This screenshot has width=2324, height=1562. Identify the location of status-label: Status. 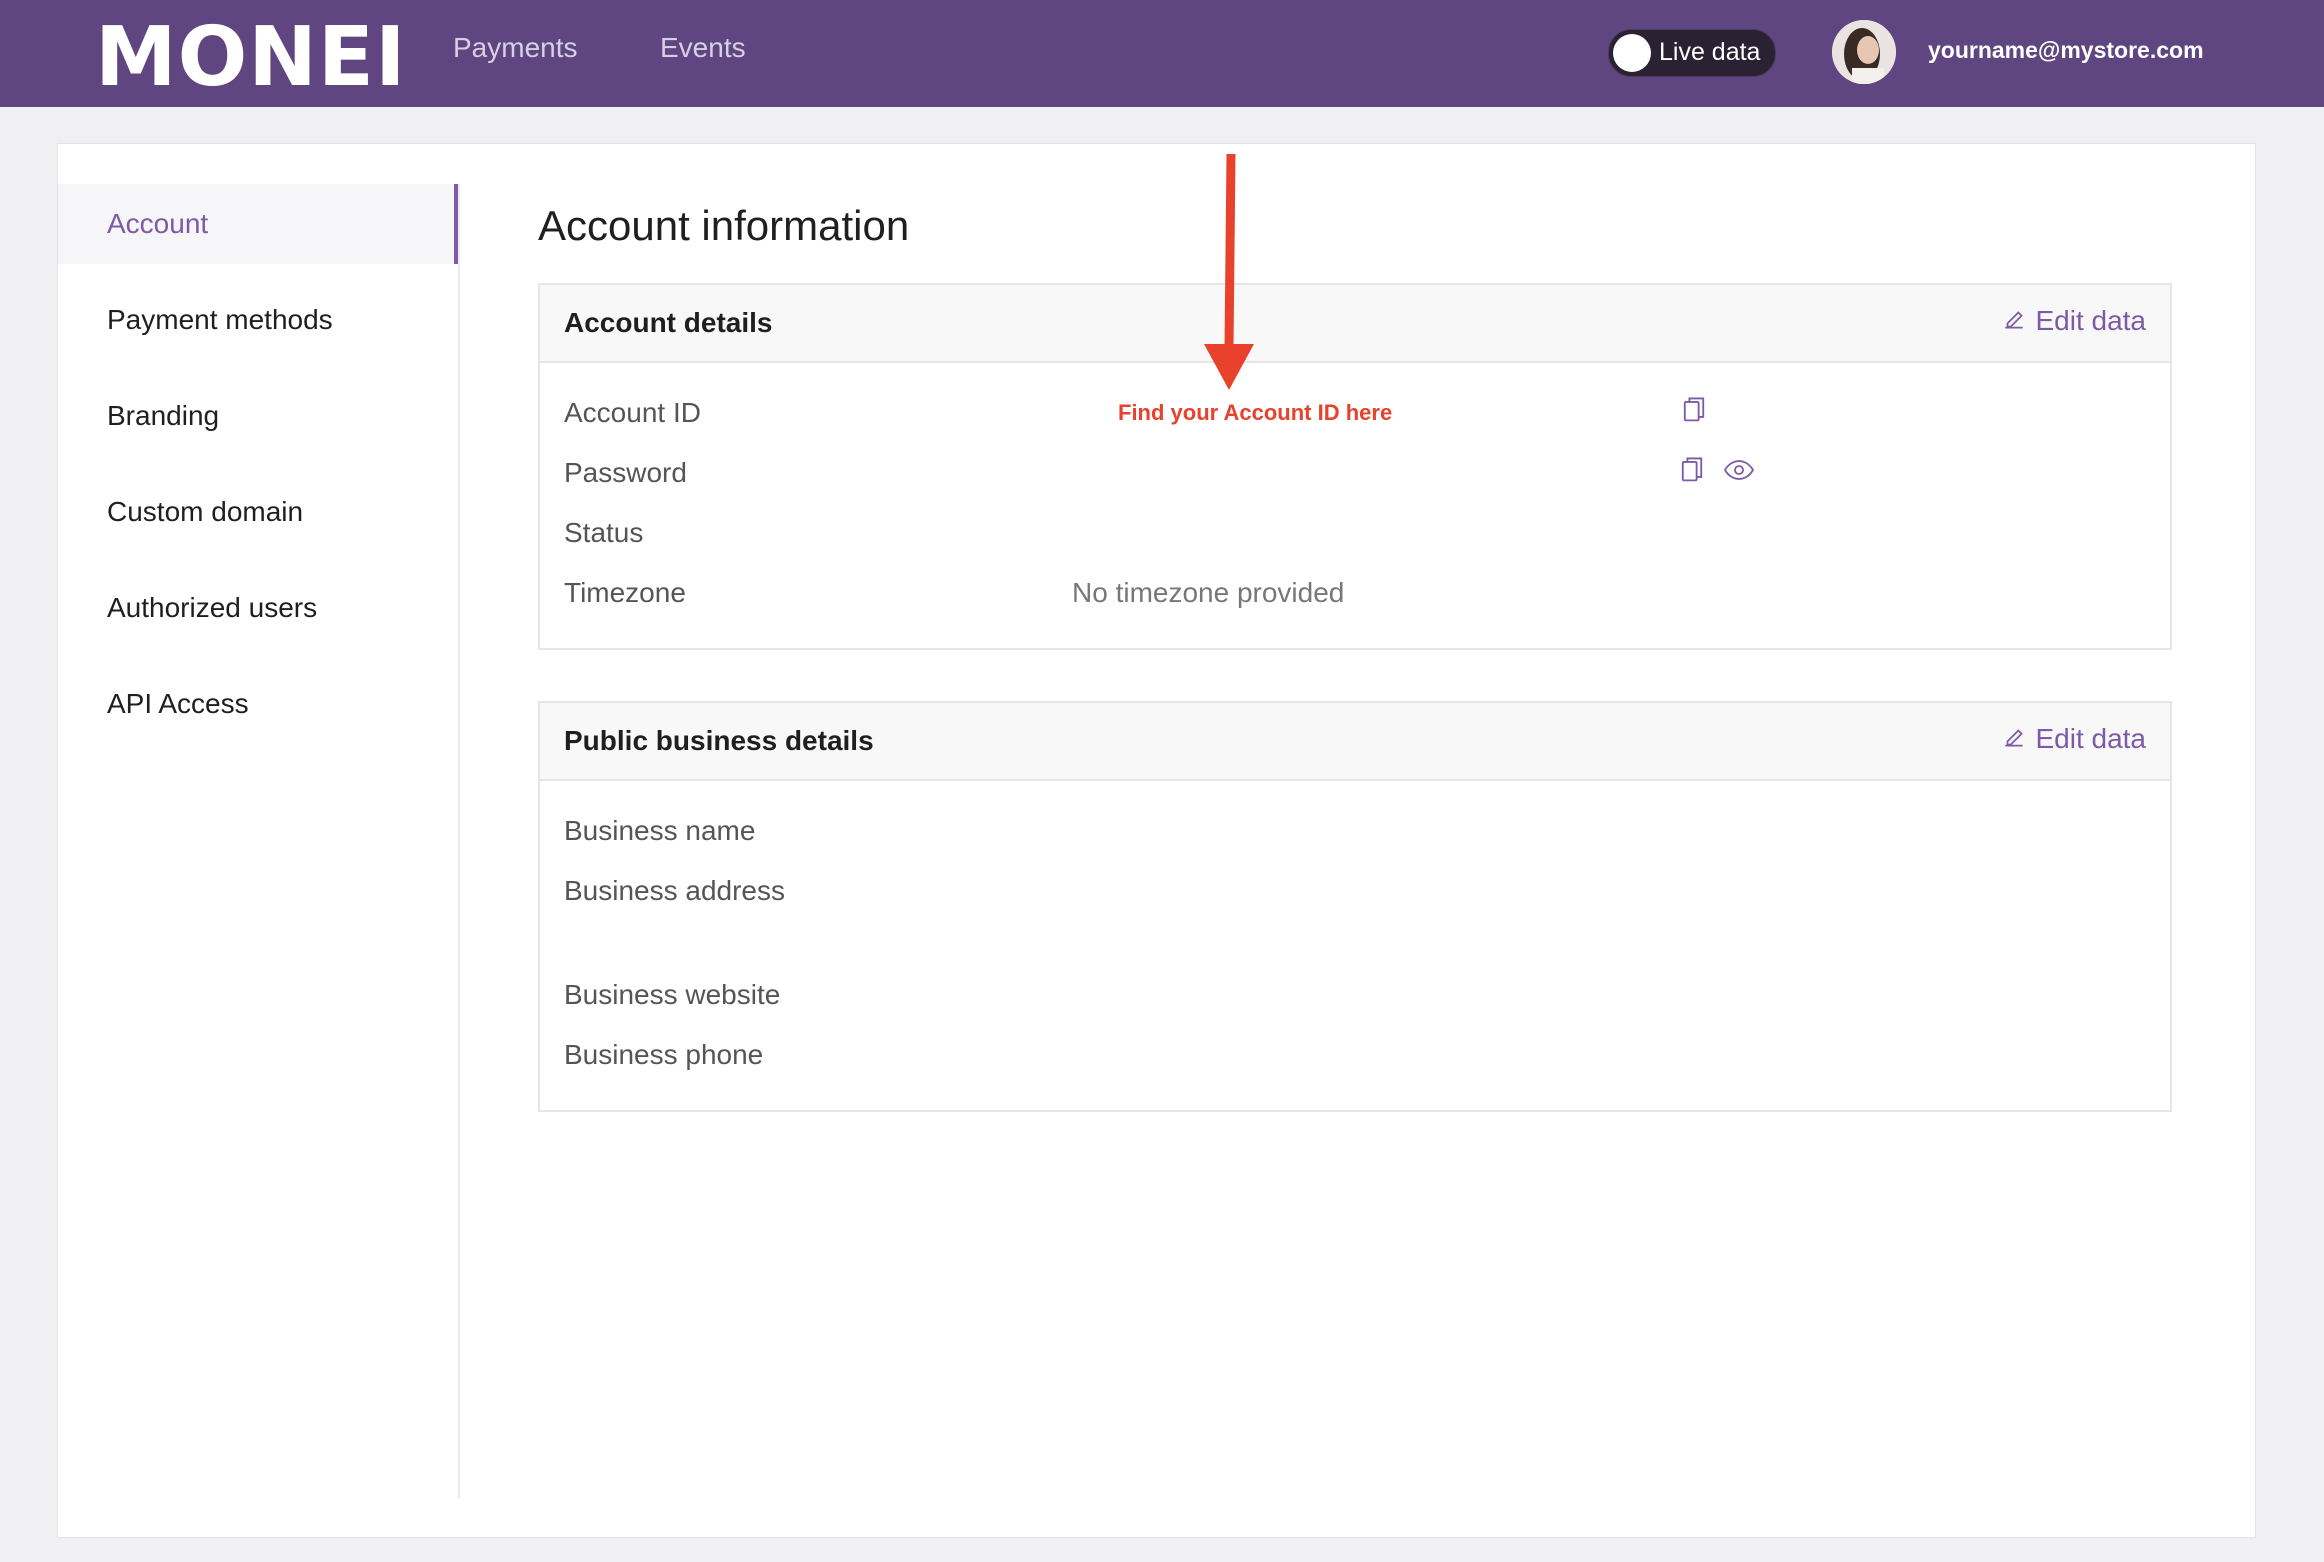
(604, 532).